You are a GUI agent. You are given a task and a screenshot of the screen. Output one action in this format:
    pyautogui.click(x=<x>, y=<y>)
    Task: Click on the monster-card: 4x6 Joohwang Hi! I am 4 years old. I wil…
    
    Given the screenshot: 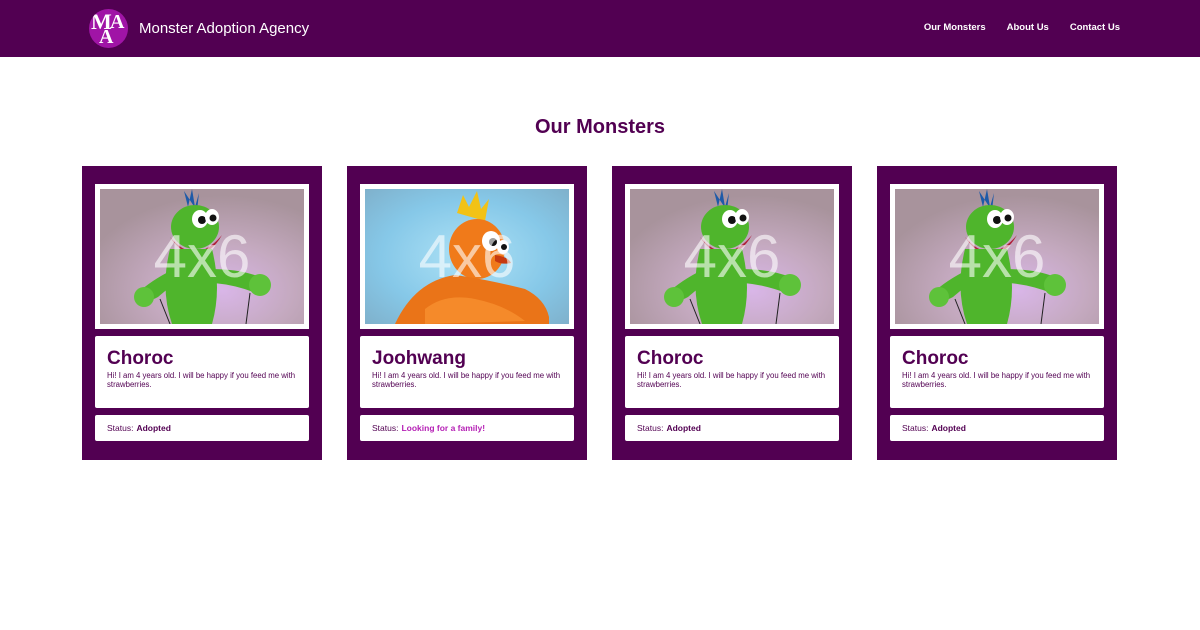 What is the action you would take?
    pyautogui.click(x=467, y=313)
    